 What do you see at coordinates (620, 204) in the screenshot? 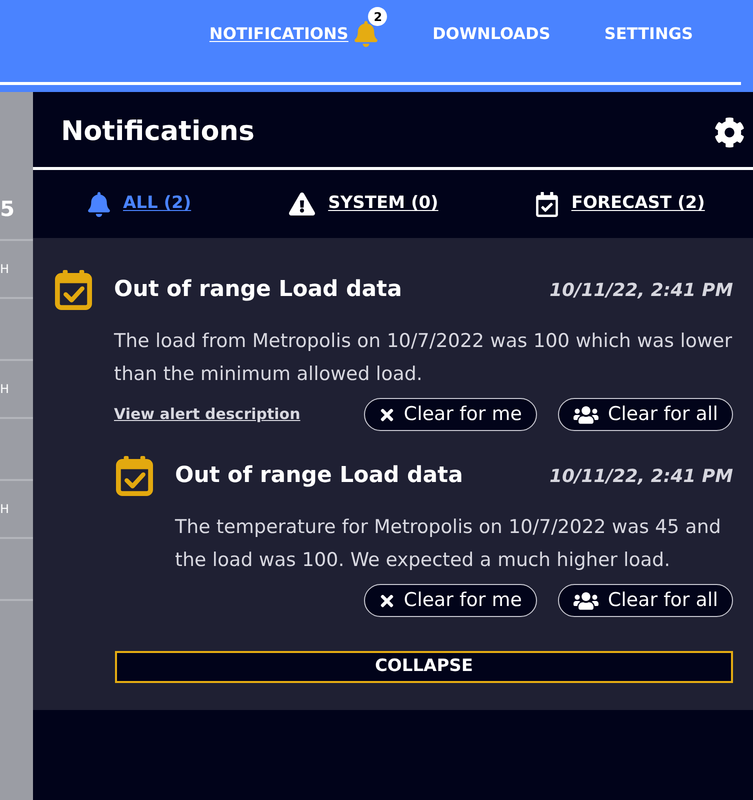
I see `filter-tab: FORECAST (2)` at bounding box center [620, 204].